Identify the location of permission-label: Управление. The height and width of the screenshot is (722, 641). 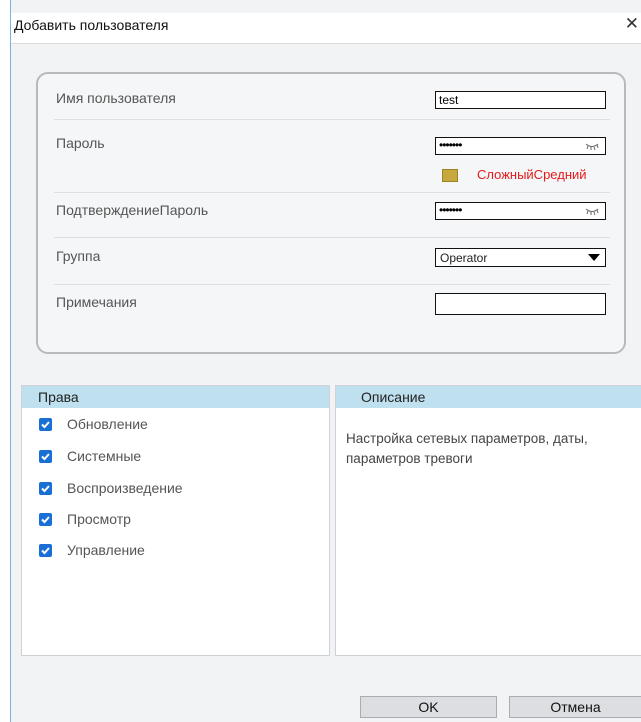
(106, 550).